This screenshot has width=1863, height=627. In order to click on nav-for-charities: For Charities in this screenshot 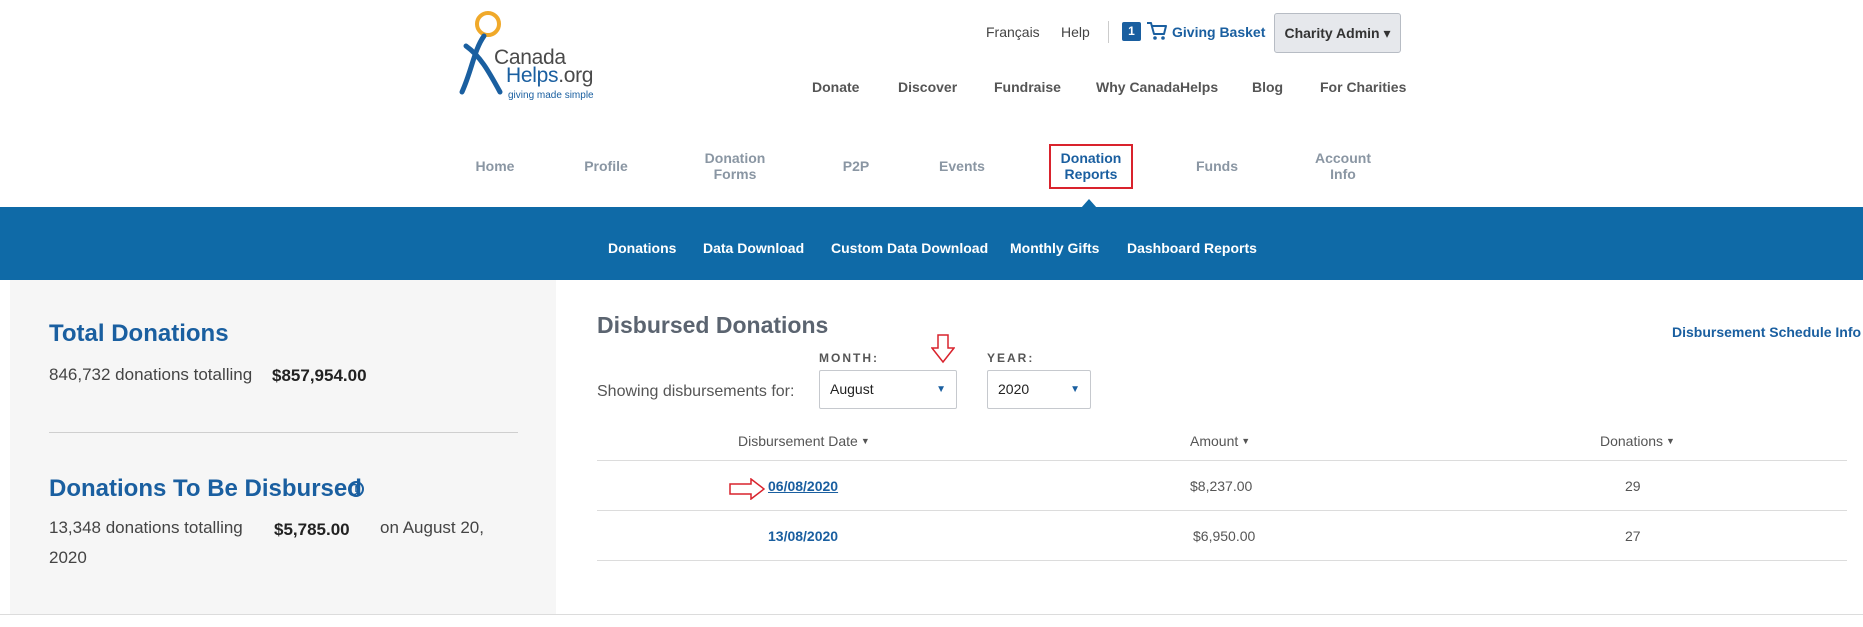, I will do `click(1363, 87)`.